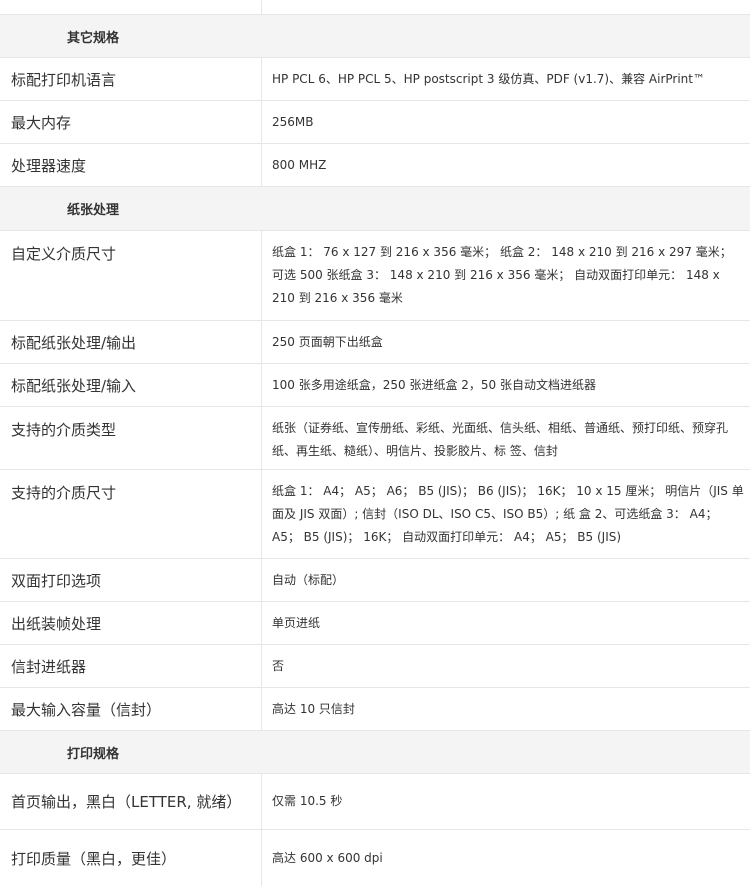 This screenshot has height=886, width=750. Describe the element at coordinates (131, 165) in the screenshot. I see `row-label: 处理器速度` at that location.